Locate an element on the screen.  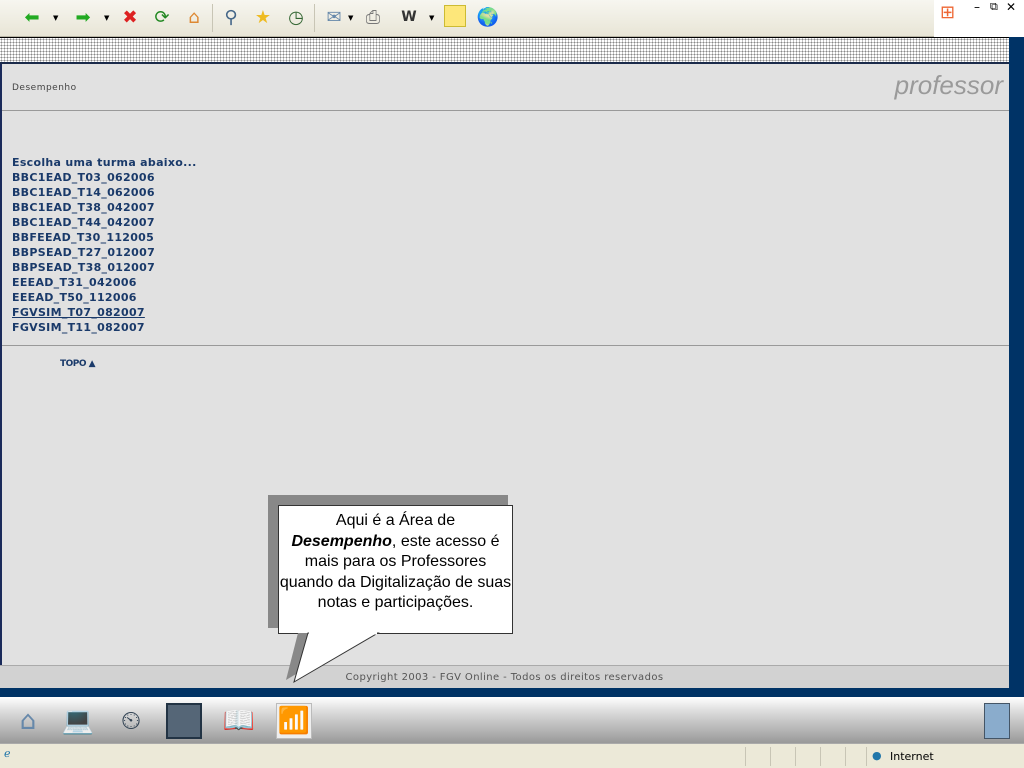
history-icon: ◷ is located at coordinates (296, 17).